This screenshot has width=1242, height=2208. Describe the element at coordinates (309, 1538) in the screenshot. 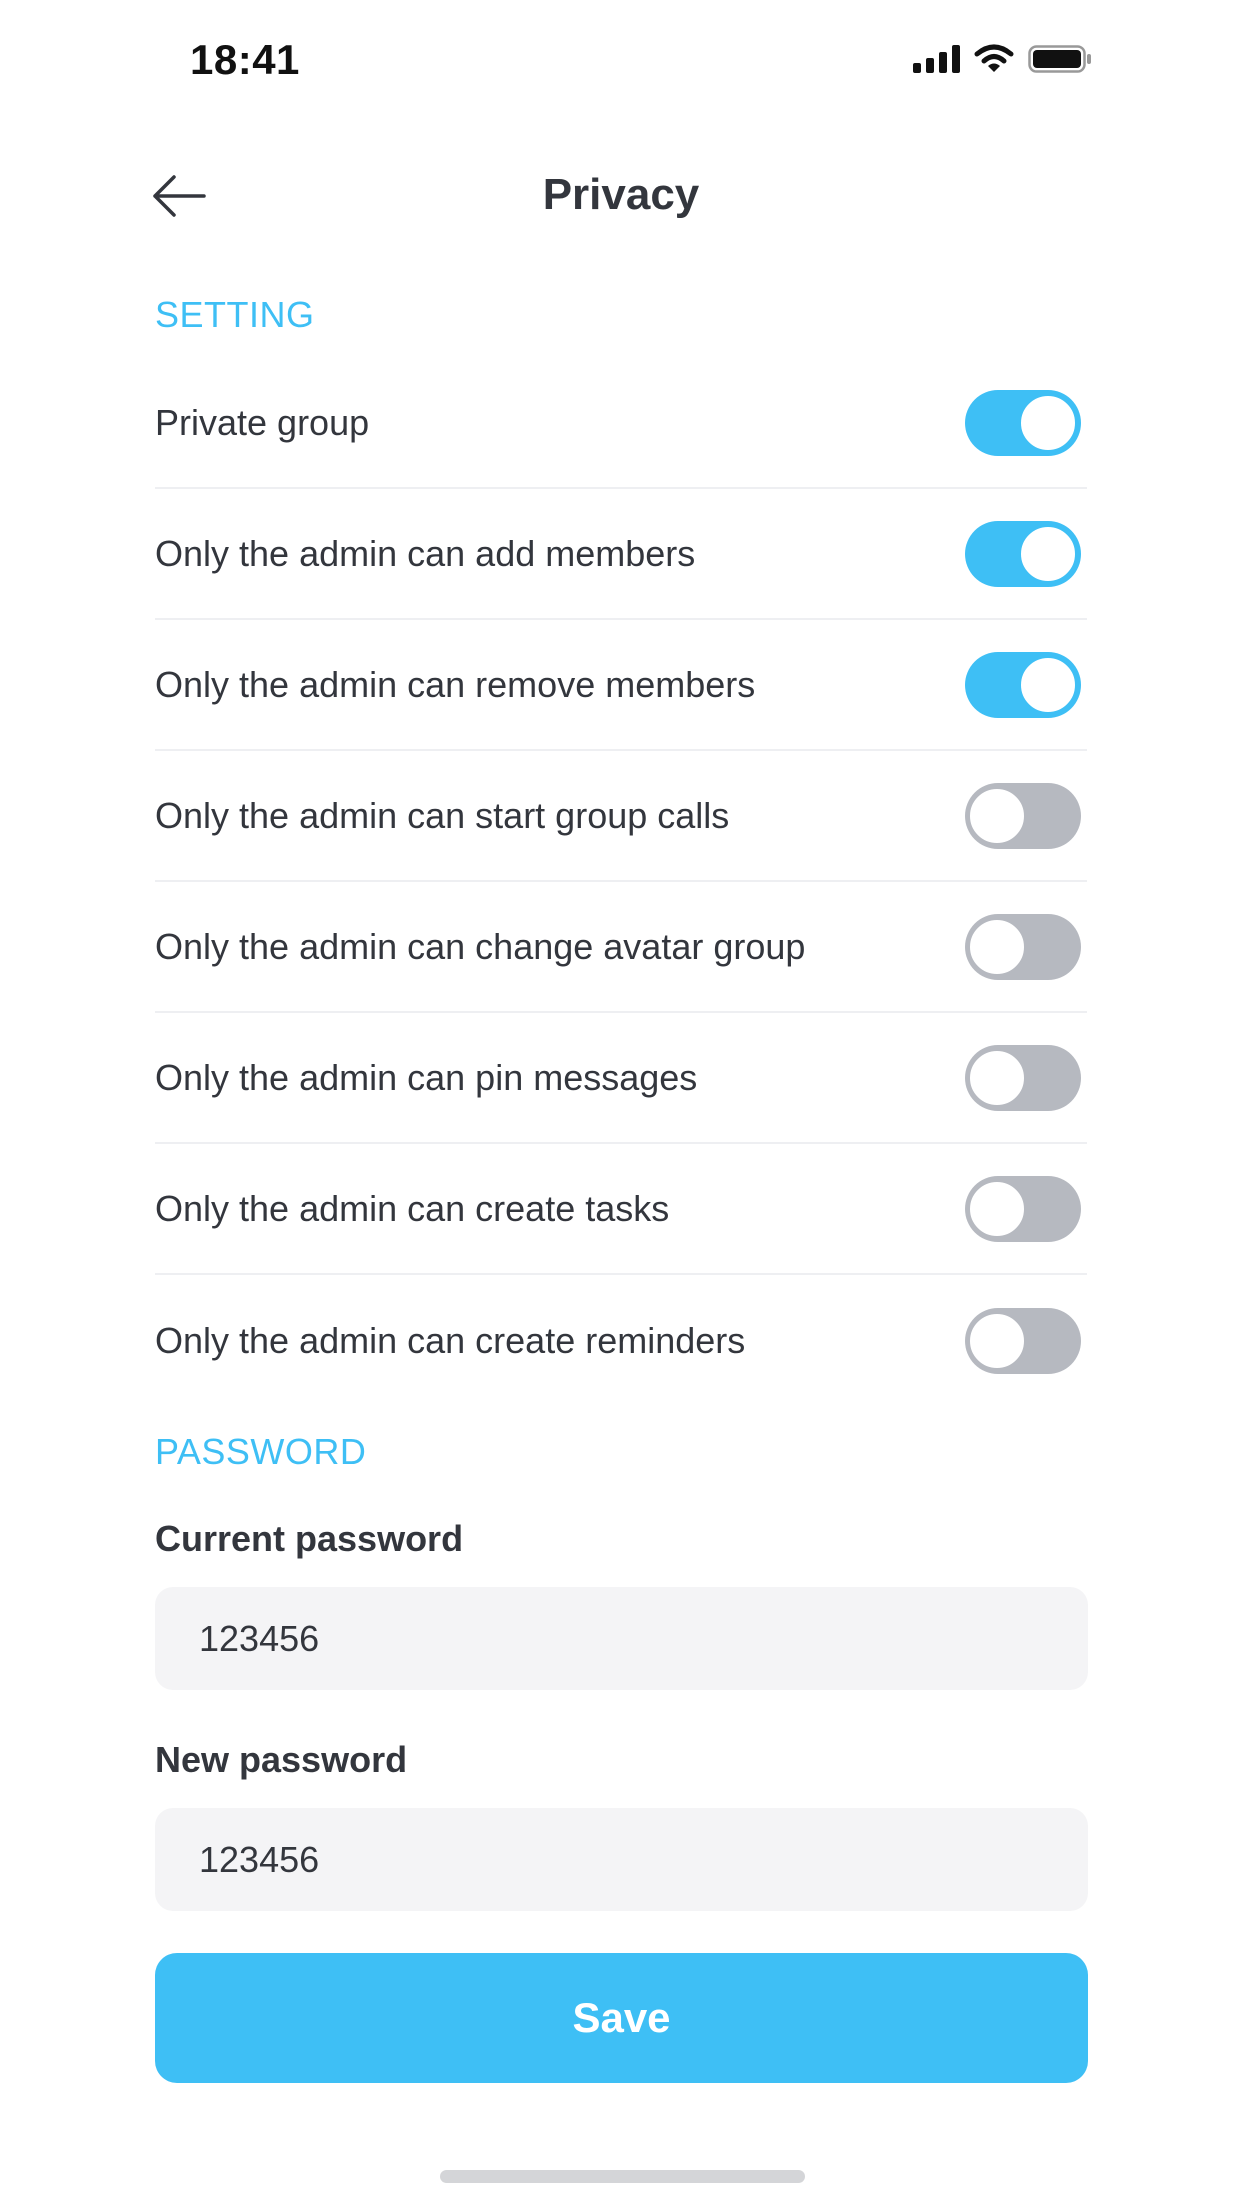

I see `current-password-label: Current password` at that location.